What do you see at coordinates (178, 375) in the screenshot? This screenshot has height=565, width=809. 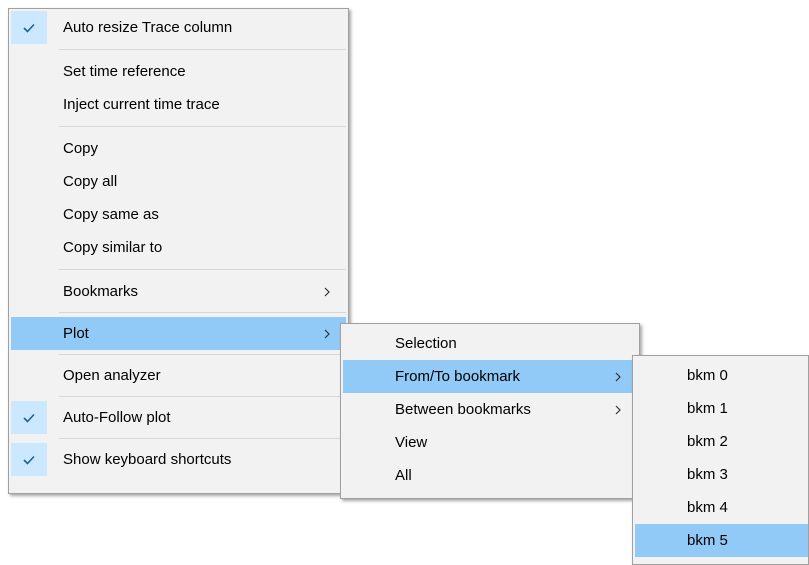 I see `menu-item-open-analyzer: Open analyzer` at bounding box center [178, 375].